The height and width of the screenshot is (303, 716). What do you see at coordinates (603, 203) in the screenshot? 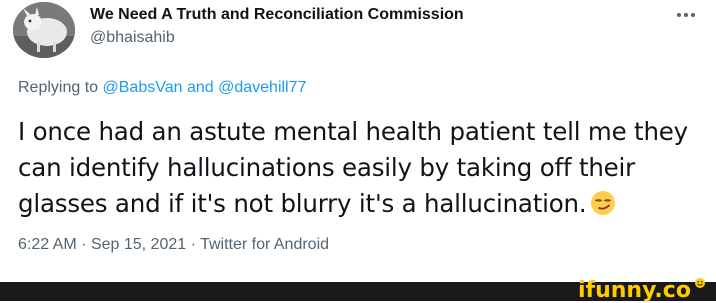
I see `smirking-face-emoji-icon` at bounding box center [603, 203].